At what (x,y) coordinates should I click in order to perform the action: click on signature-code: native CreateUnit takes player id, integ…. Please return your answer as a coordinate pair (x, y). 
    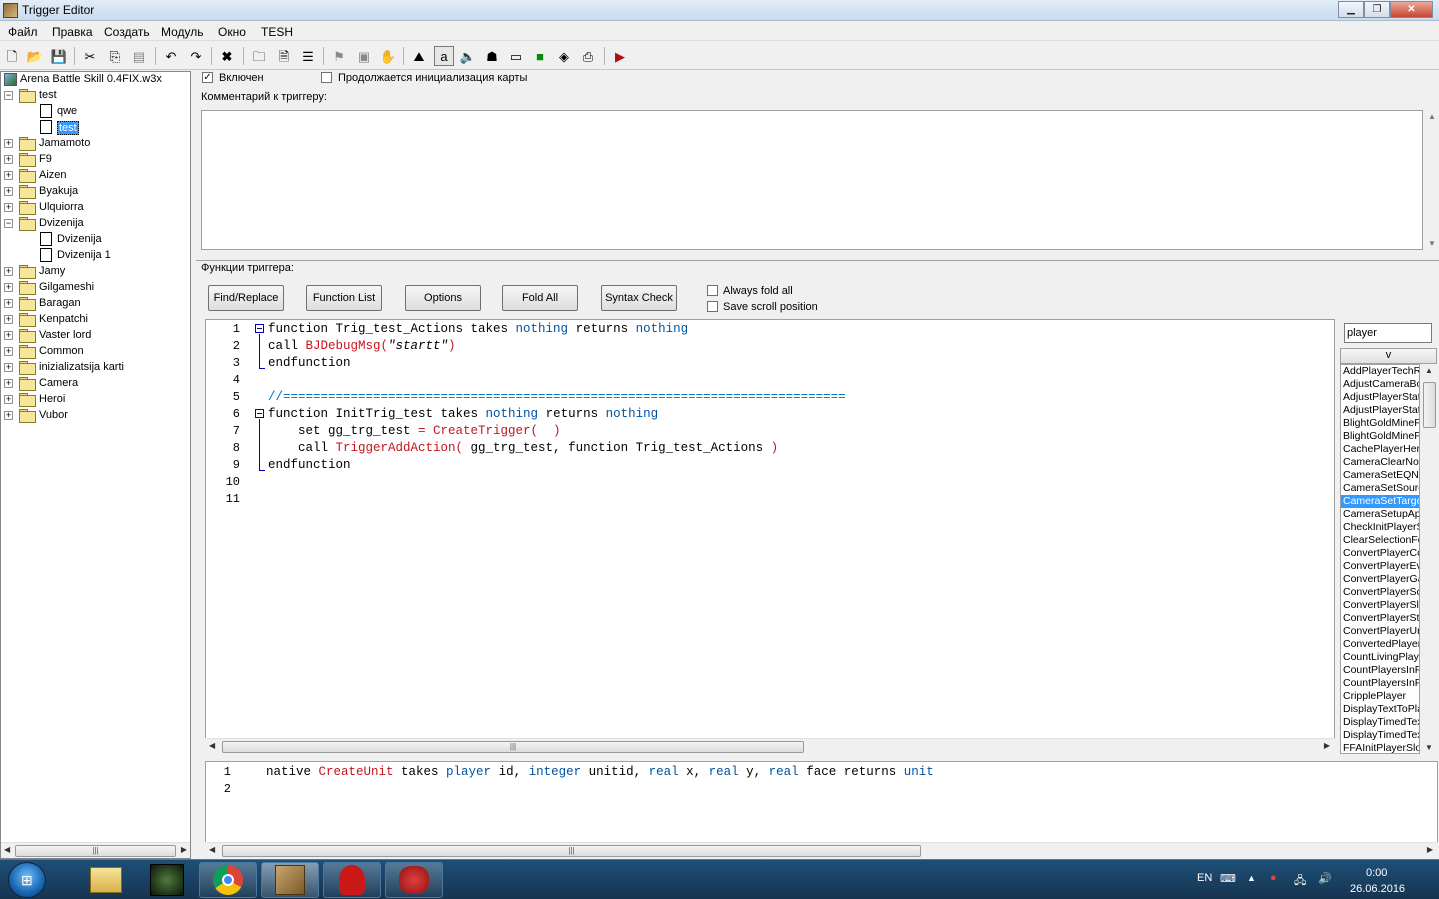
    Looking at the image, I should click on (851, 802).